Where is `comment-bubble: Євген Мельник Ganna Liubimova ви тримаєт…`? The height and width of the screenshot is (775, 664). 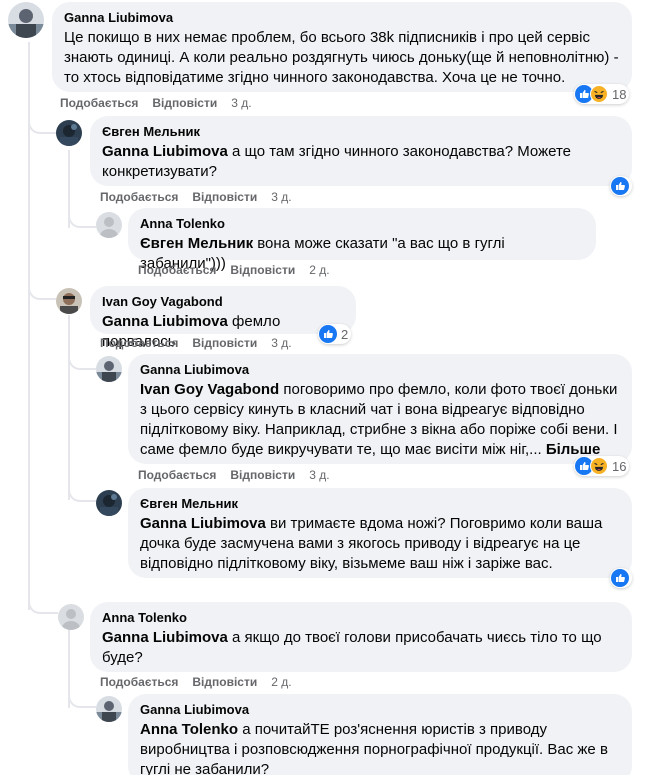
comment-bubble: Євген Мельник Ganna Liubimova ви тримаєт… is located at coordinates (380, 533).